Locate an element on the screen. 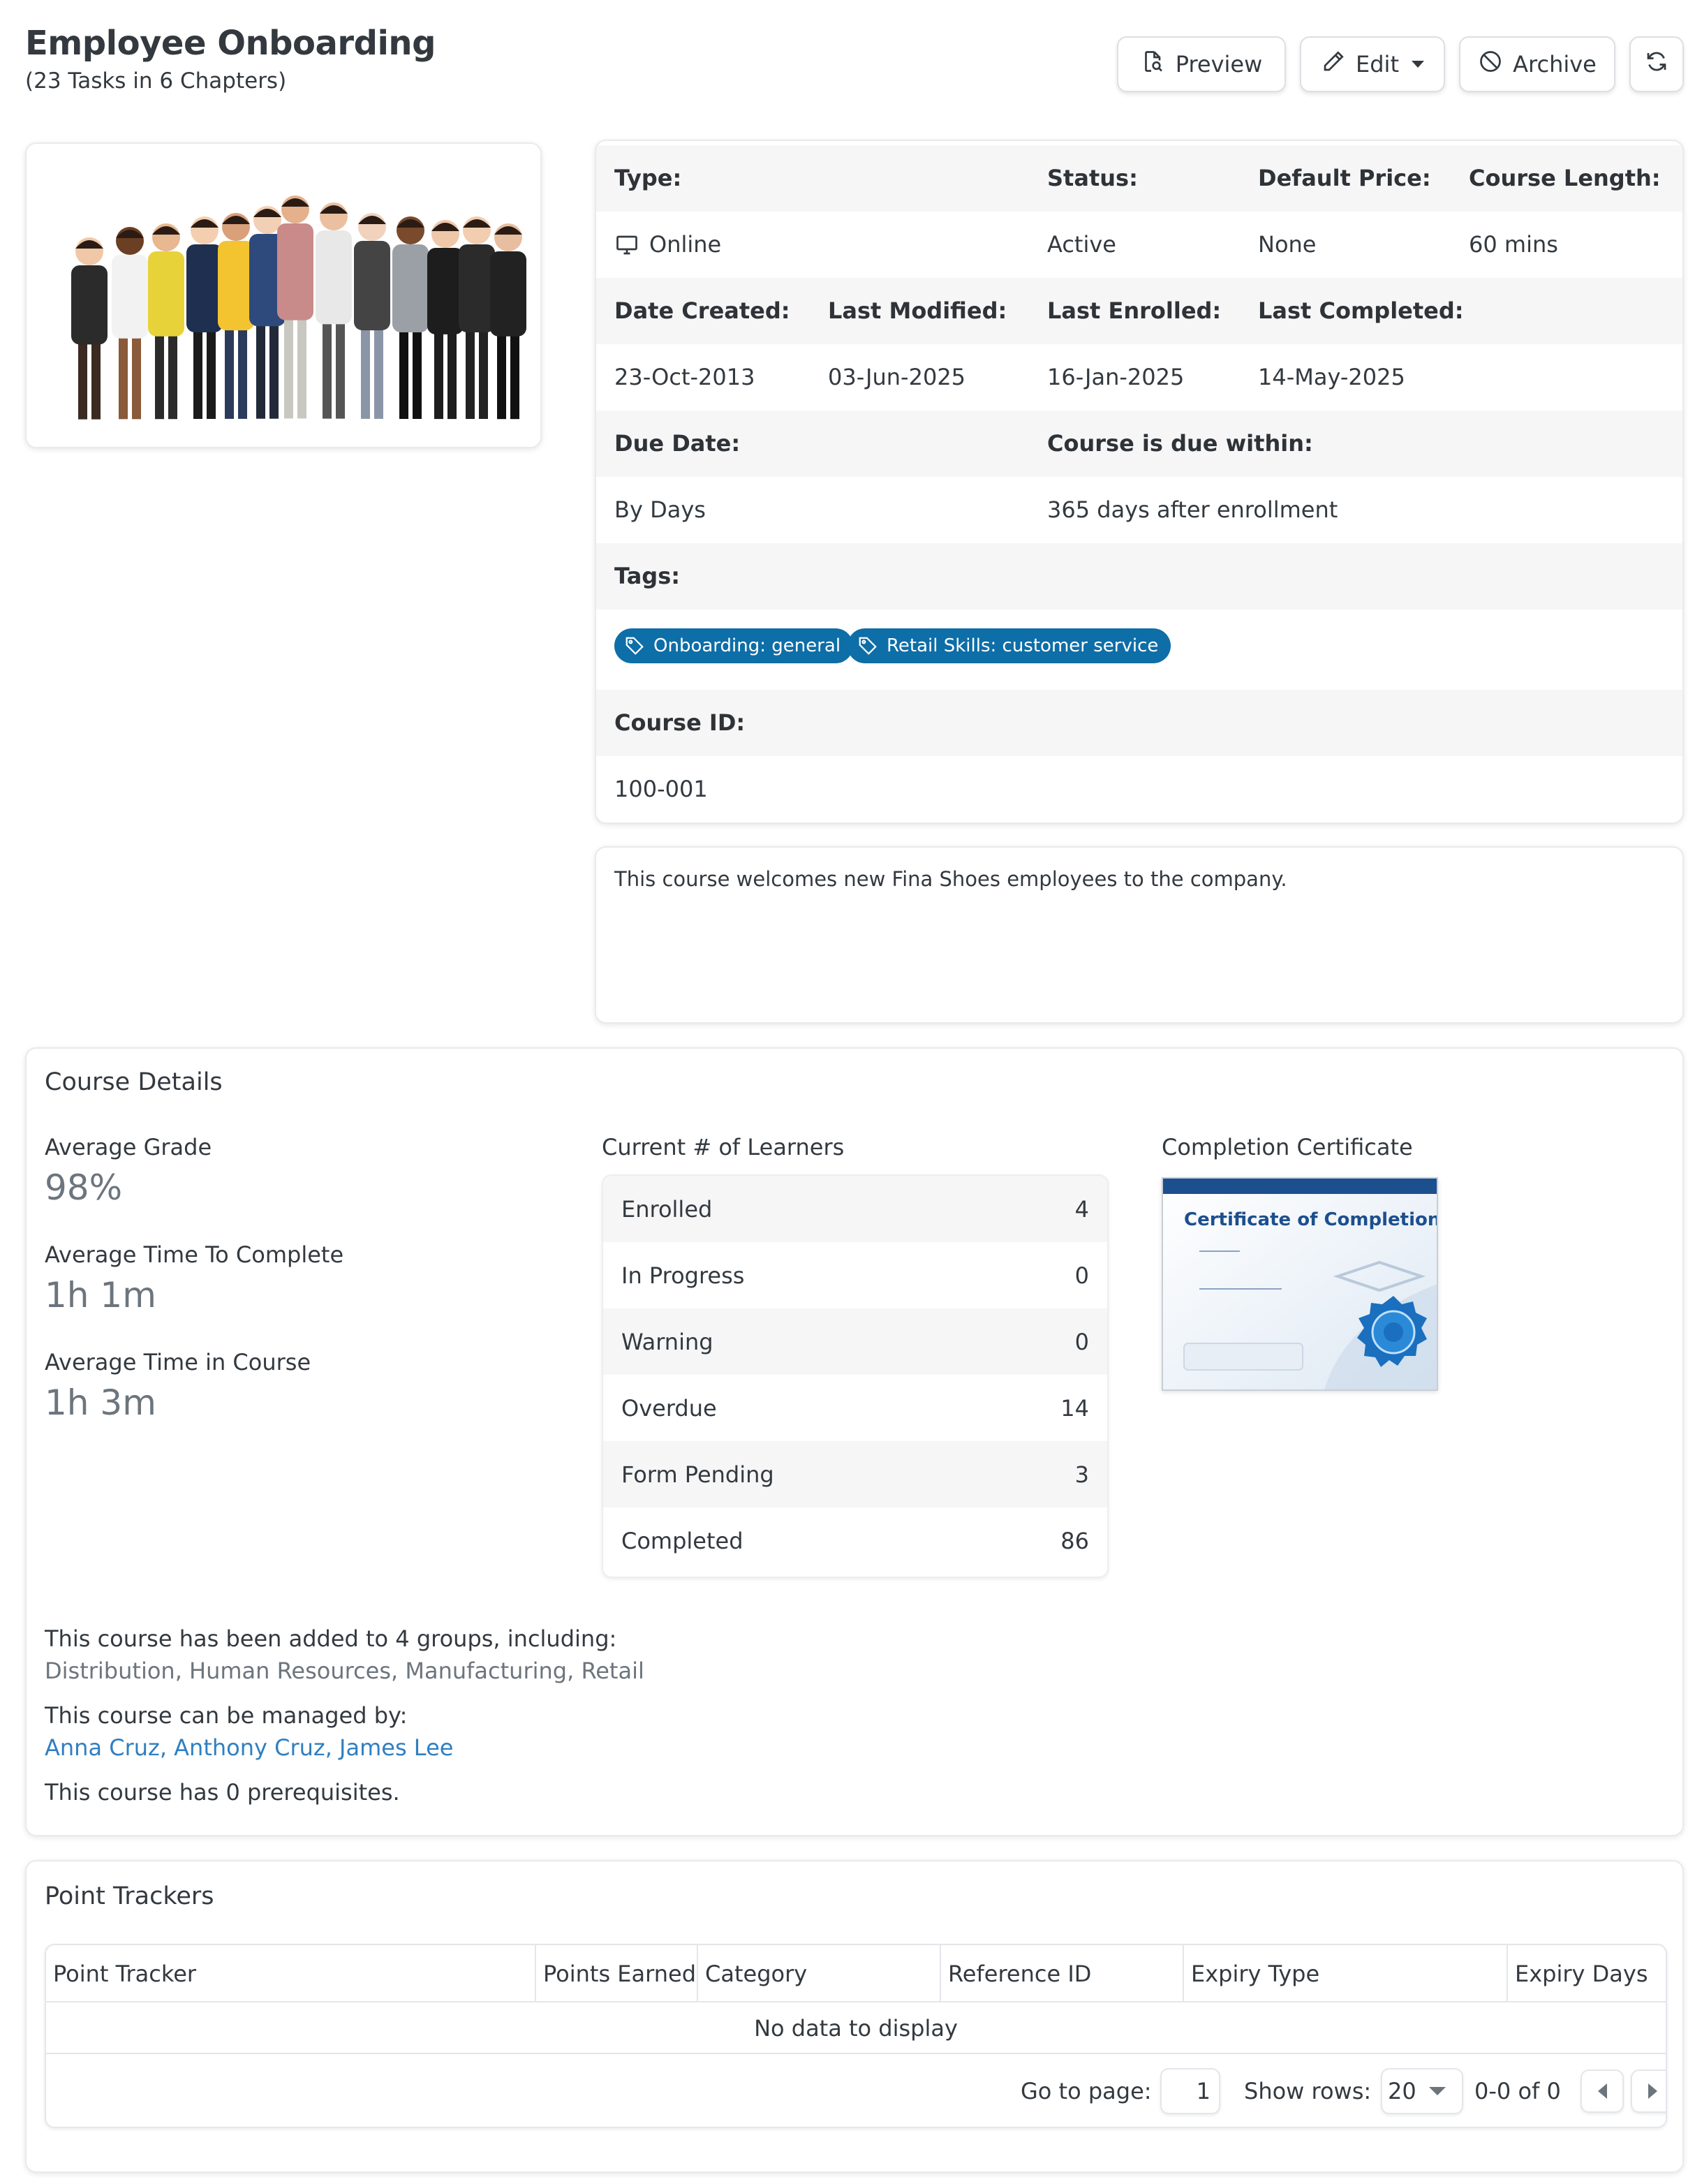 Image resolution: width=1695 pixels, height=2184 pixels. status-value: Active is located at coordinates (1081, 244).